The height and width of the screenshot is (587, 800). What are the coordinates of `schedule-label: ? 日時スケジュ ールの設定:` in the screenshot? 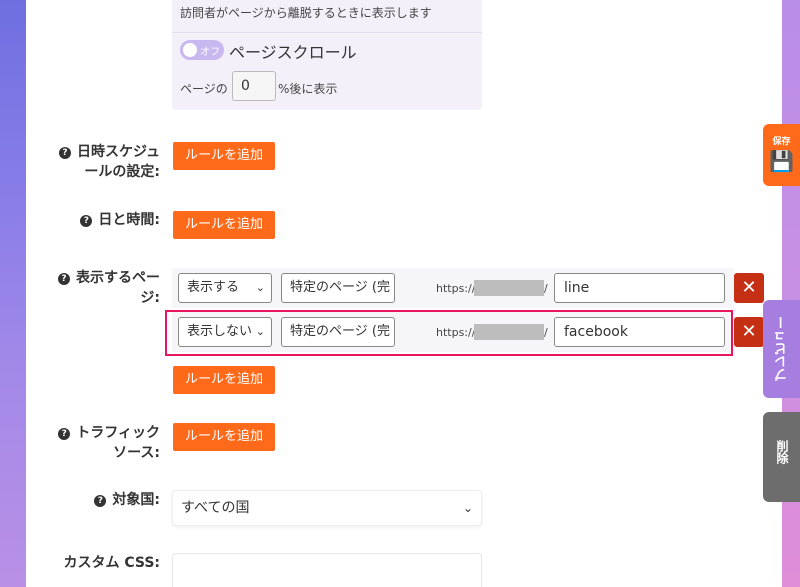 It's located at (102, 162).